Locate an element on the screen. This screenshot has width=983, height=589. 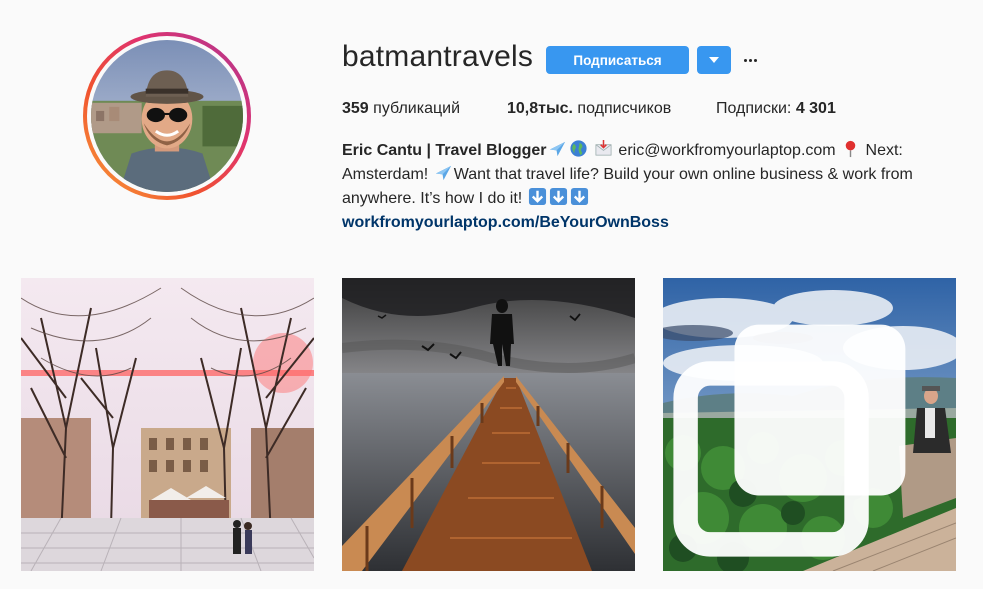
posts-stat: 359 публикаций is located at coordinates (401, 109).